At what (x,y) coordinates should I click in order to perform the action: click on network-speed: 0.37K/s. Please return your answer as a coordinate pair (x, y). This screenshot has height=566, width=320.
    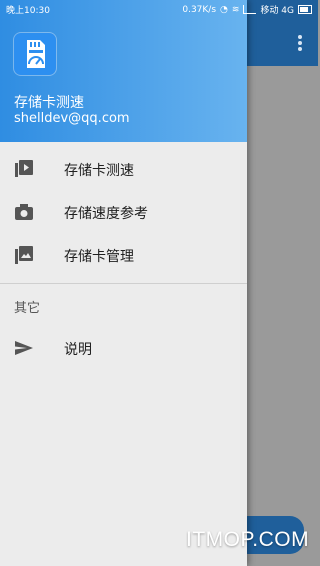
    Looking at the image, I should click on (199, 9).